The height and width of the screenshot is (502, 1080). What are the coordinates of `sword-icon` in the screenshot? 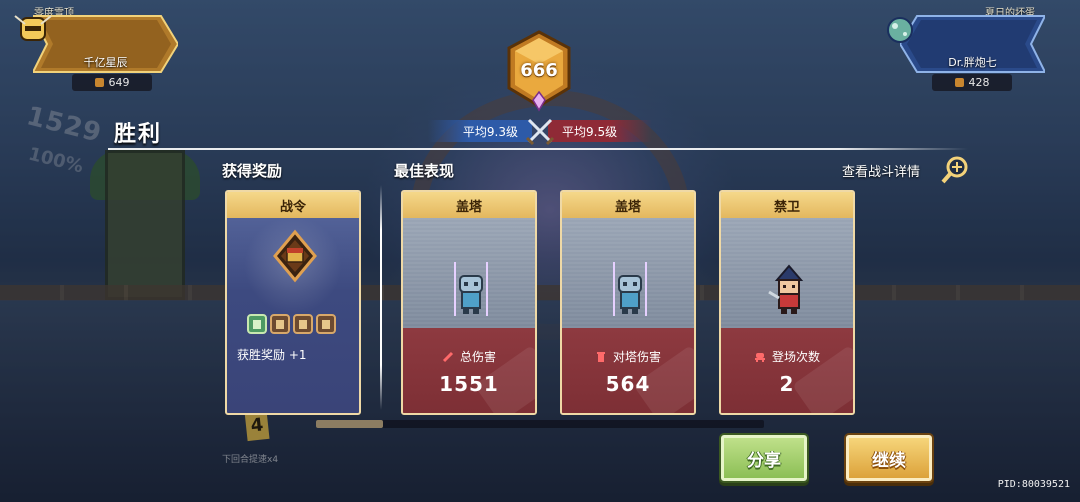 It's located at (448, 356).